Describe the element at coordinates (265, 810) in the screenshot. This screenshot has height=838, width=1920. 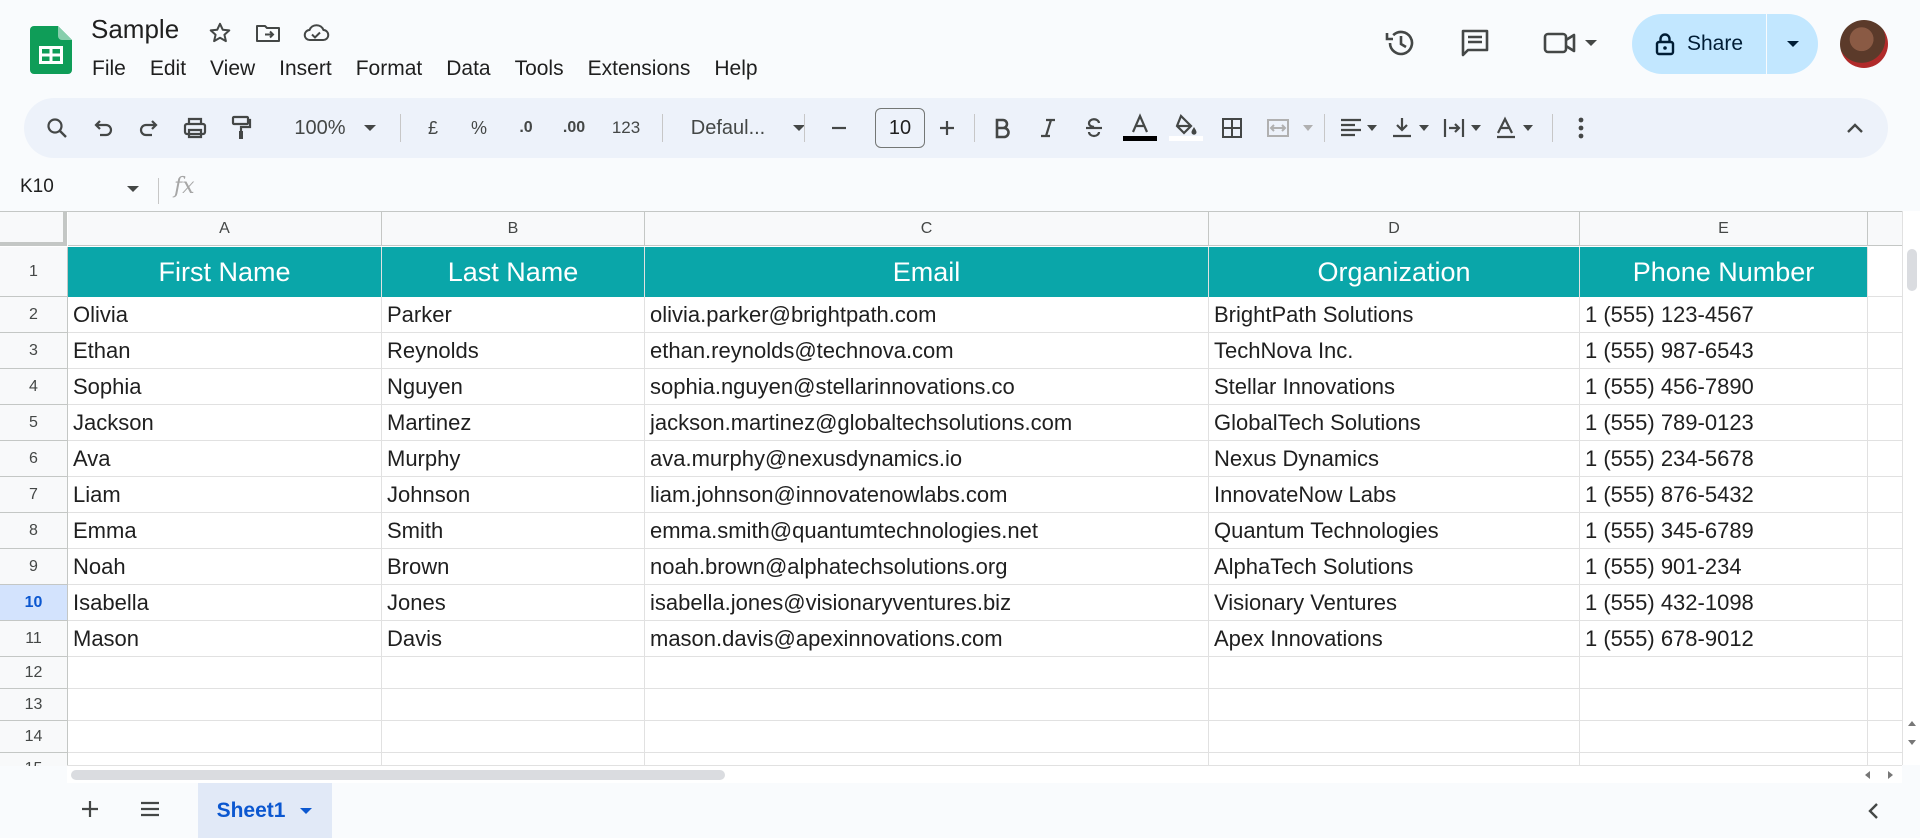
I see `sheet-tab-sheet1: Sheet1` at that location.